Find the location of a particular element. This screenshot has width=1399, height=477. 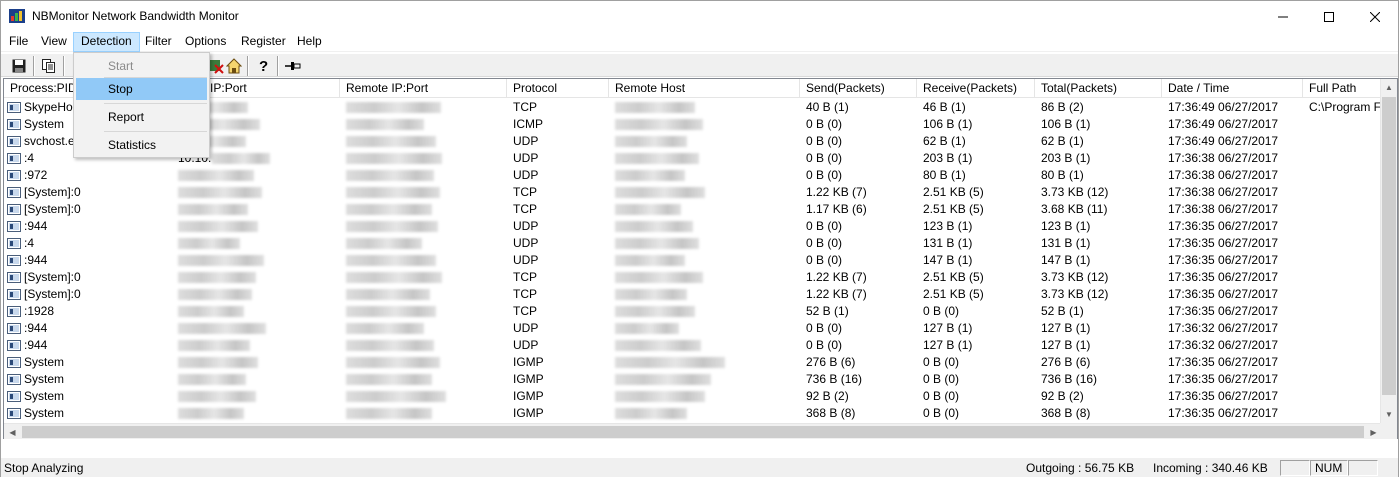

scroll-down-icon: ▼ is located at coordinates (1389, 414).